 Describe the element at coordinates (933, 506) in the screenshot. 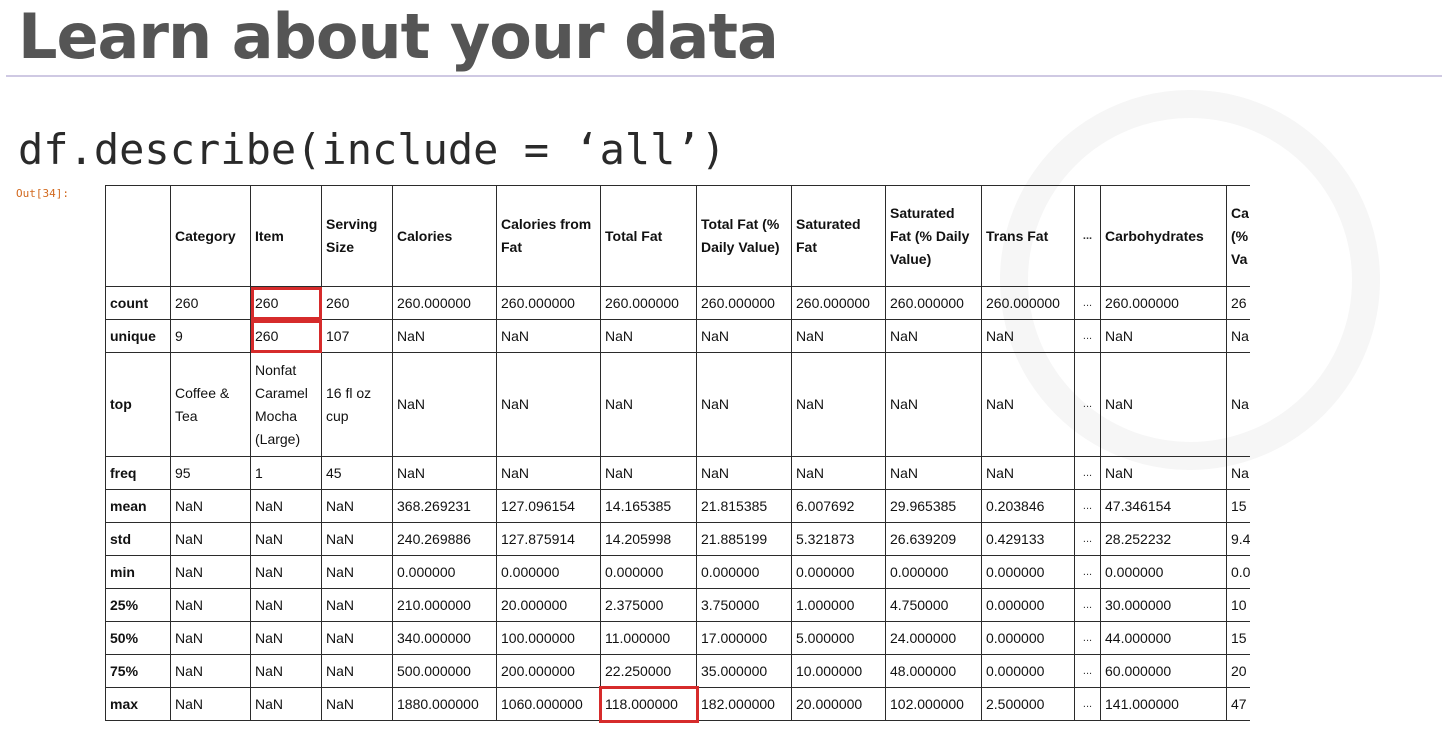

I see `table-cell: 29.965385` at that location.